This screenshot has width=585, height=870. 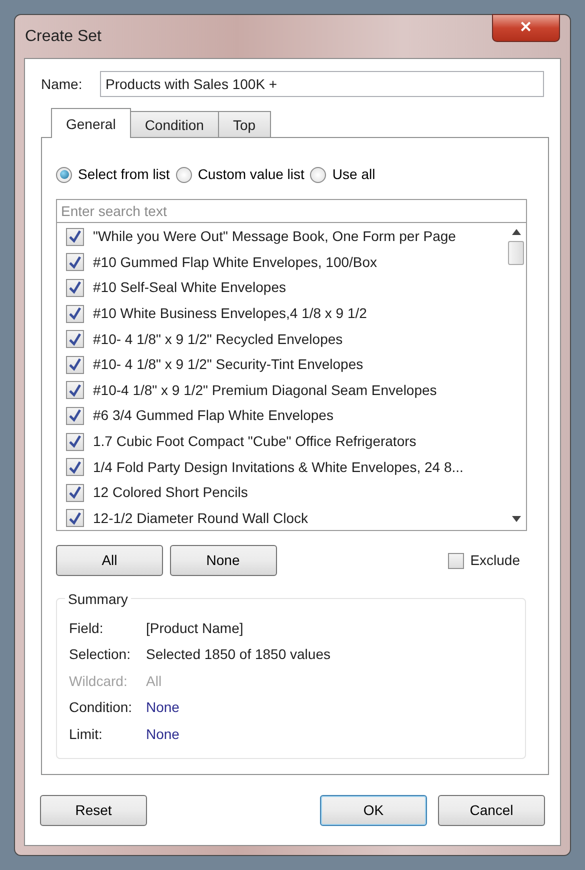 What do you see at coordinates (174, 124) in the screenshot?
I see `tab: Condition` at bounding box center [174, 124].